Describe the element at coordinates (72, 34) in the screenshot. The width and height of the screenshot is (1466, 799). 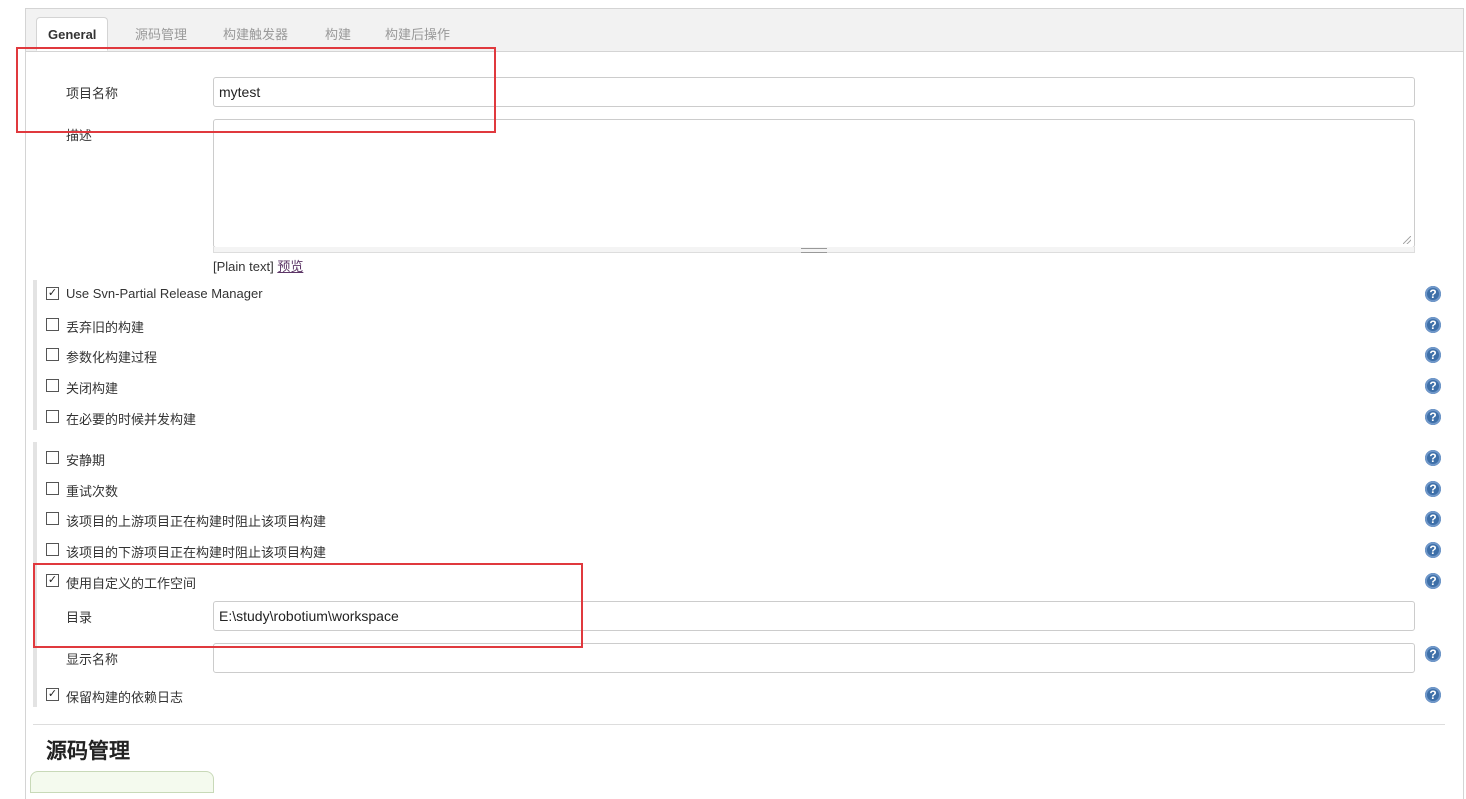
I see `tab-general: General` at that location.